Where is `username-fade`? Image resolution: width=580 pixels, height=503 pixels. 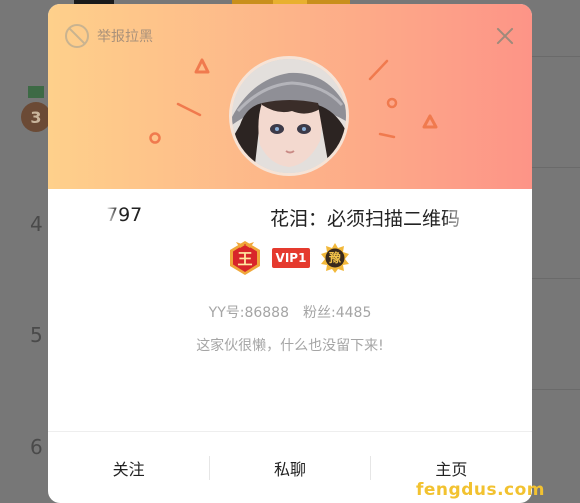 username-fade is located at coordinates (458, 216).